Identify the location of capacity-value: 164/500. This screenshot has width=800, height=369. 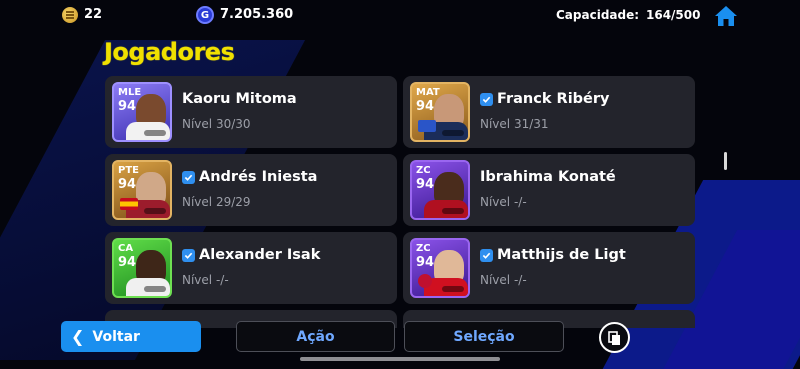
(673, 15).